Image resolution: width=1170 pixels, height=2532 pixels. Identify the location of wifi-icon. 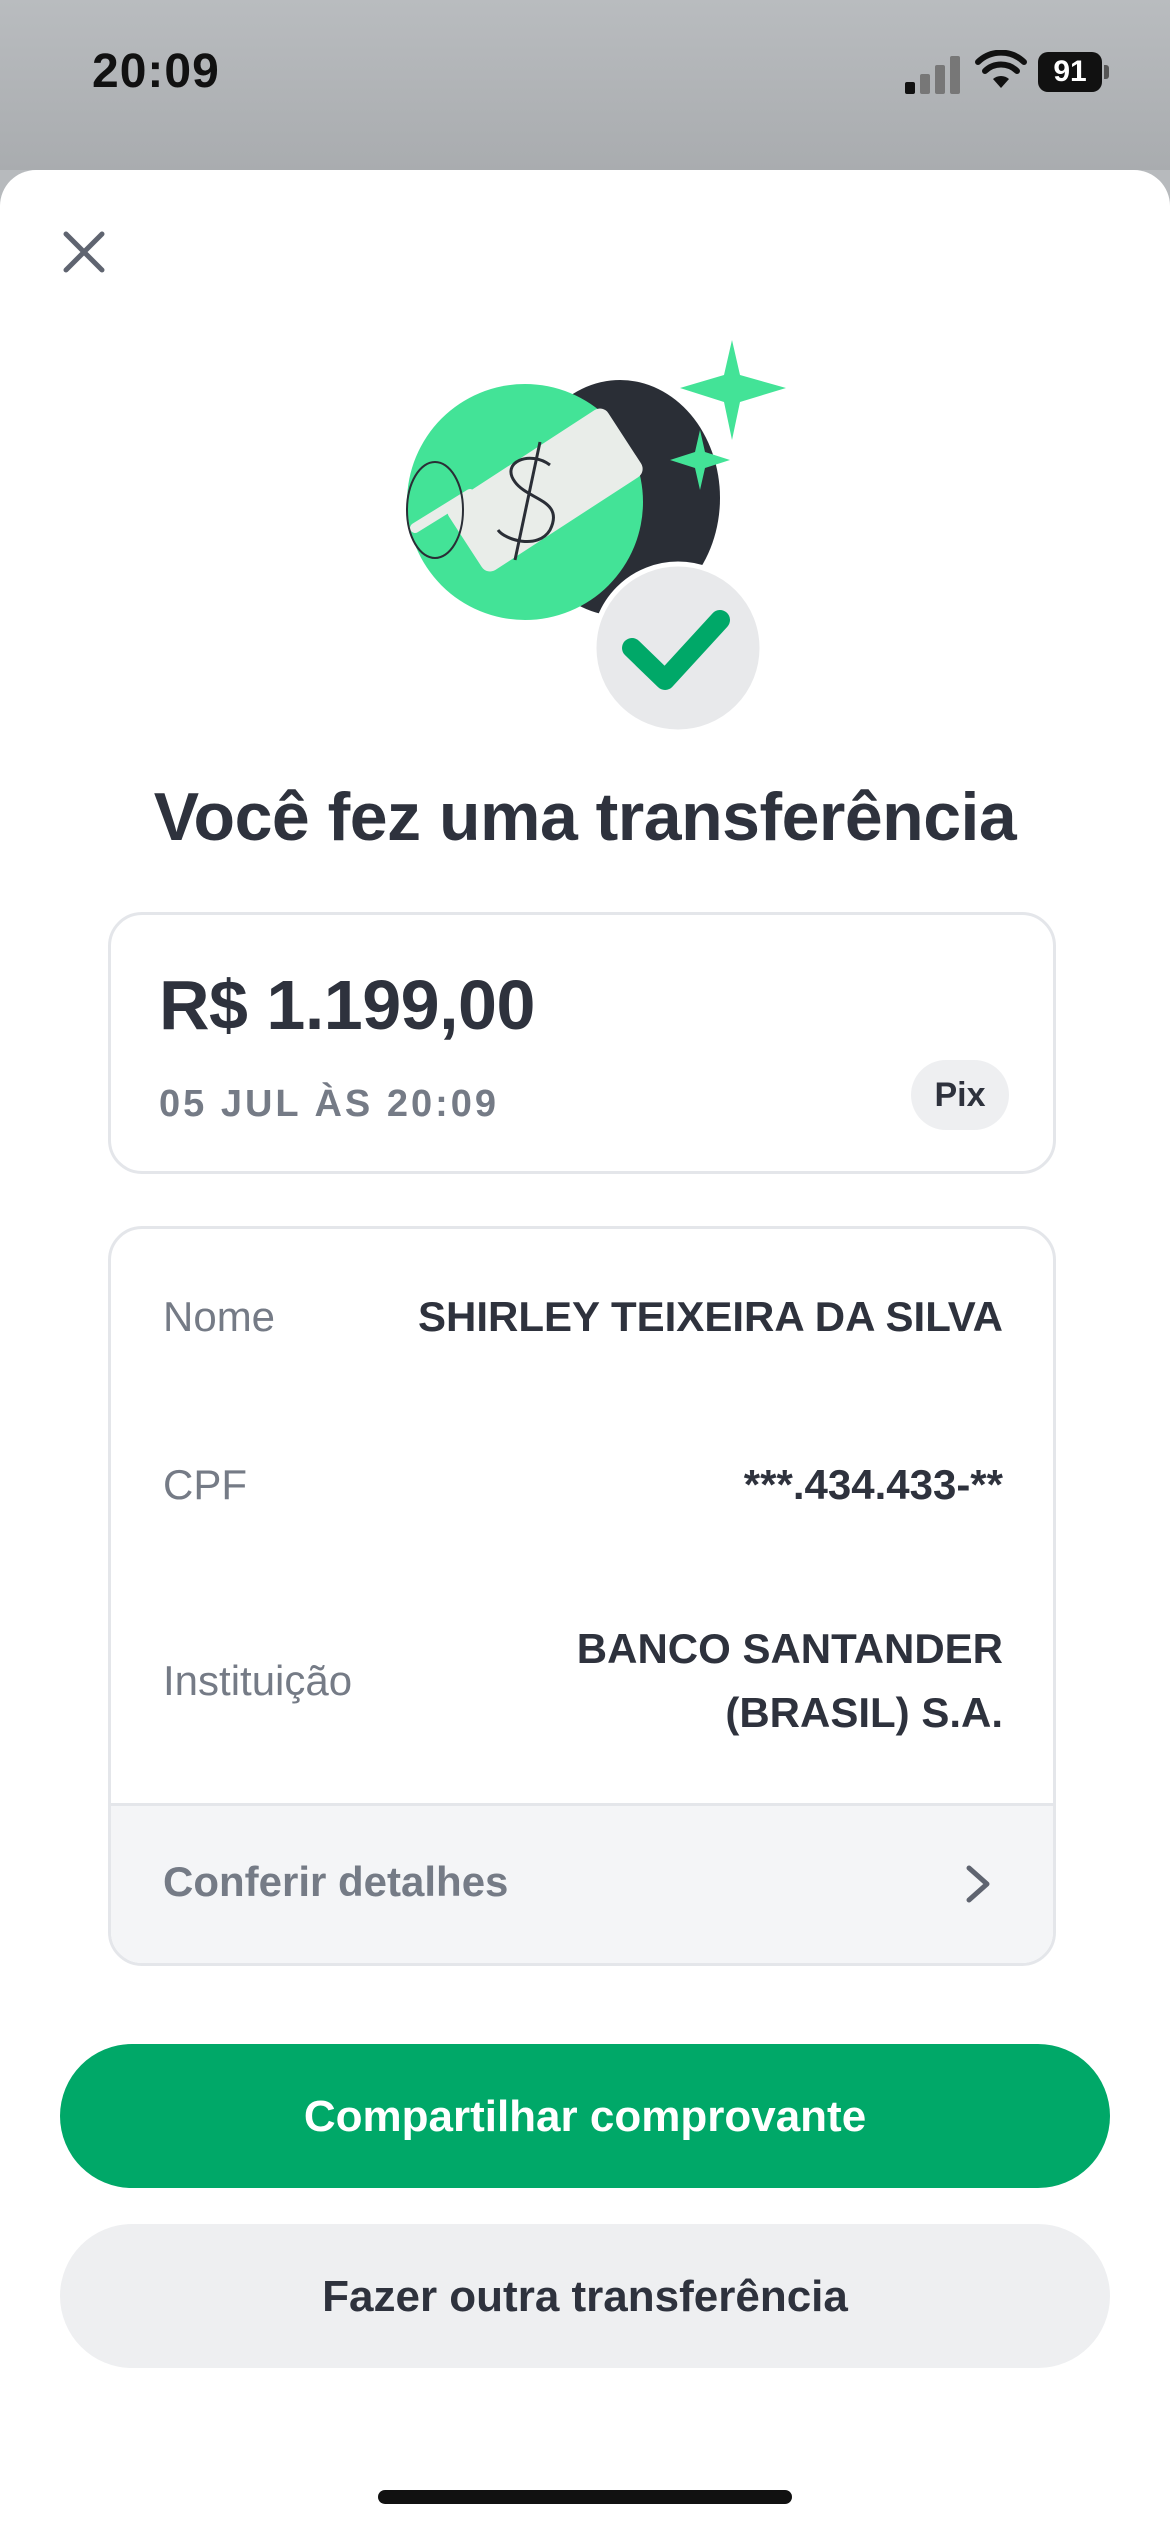
(1001, 69).